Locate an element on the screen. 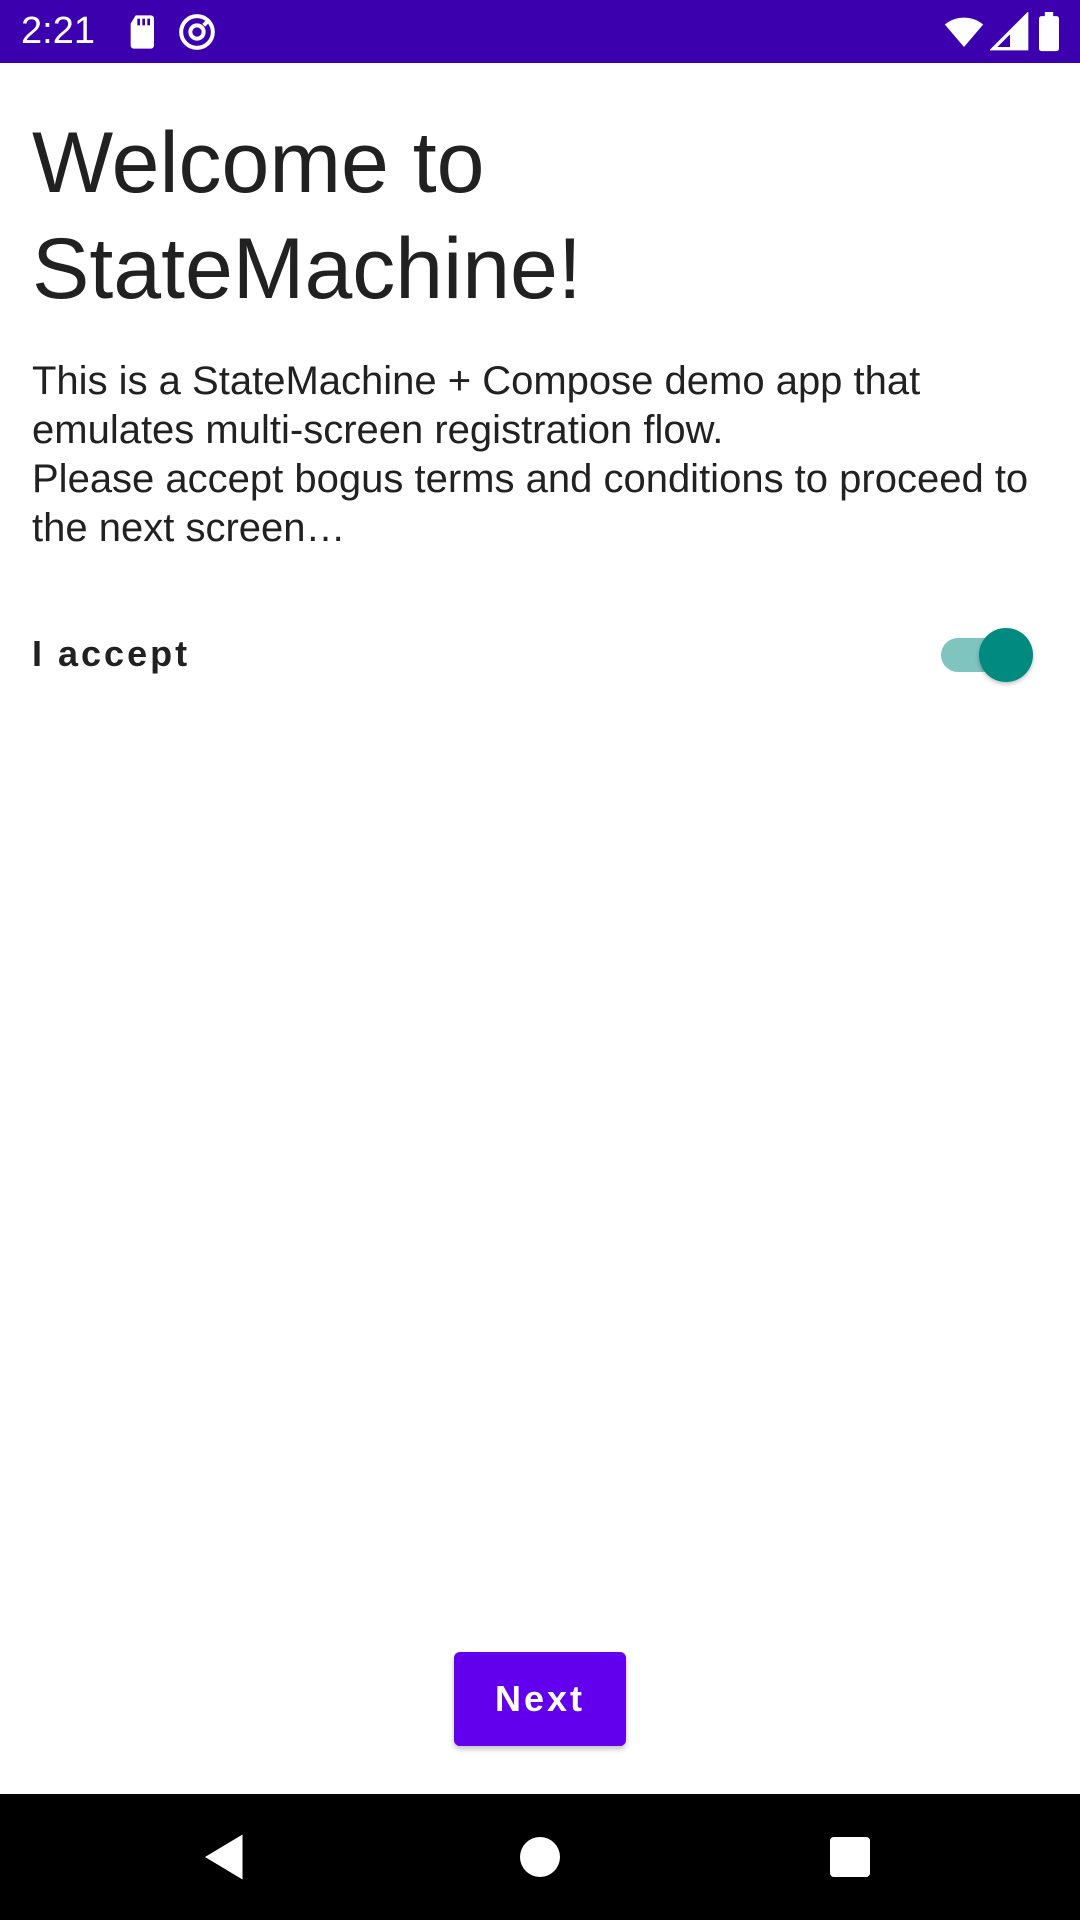 The image size is (1080, 1920). recents-icon is located at coordinates (850, 1857).